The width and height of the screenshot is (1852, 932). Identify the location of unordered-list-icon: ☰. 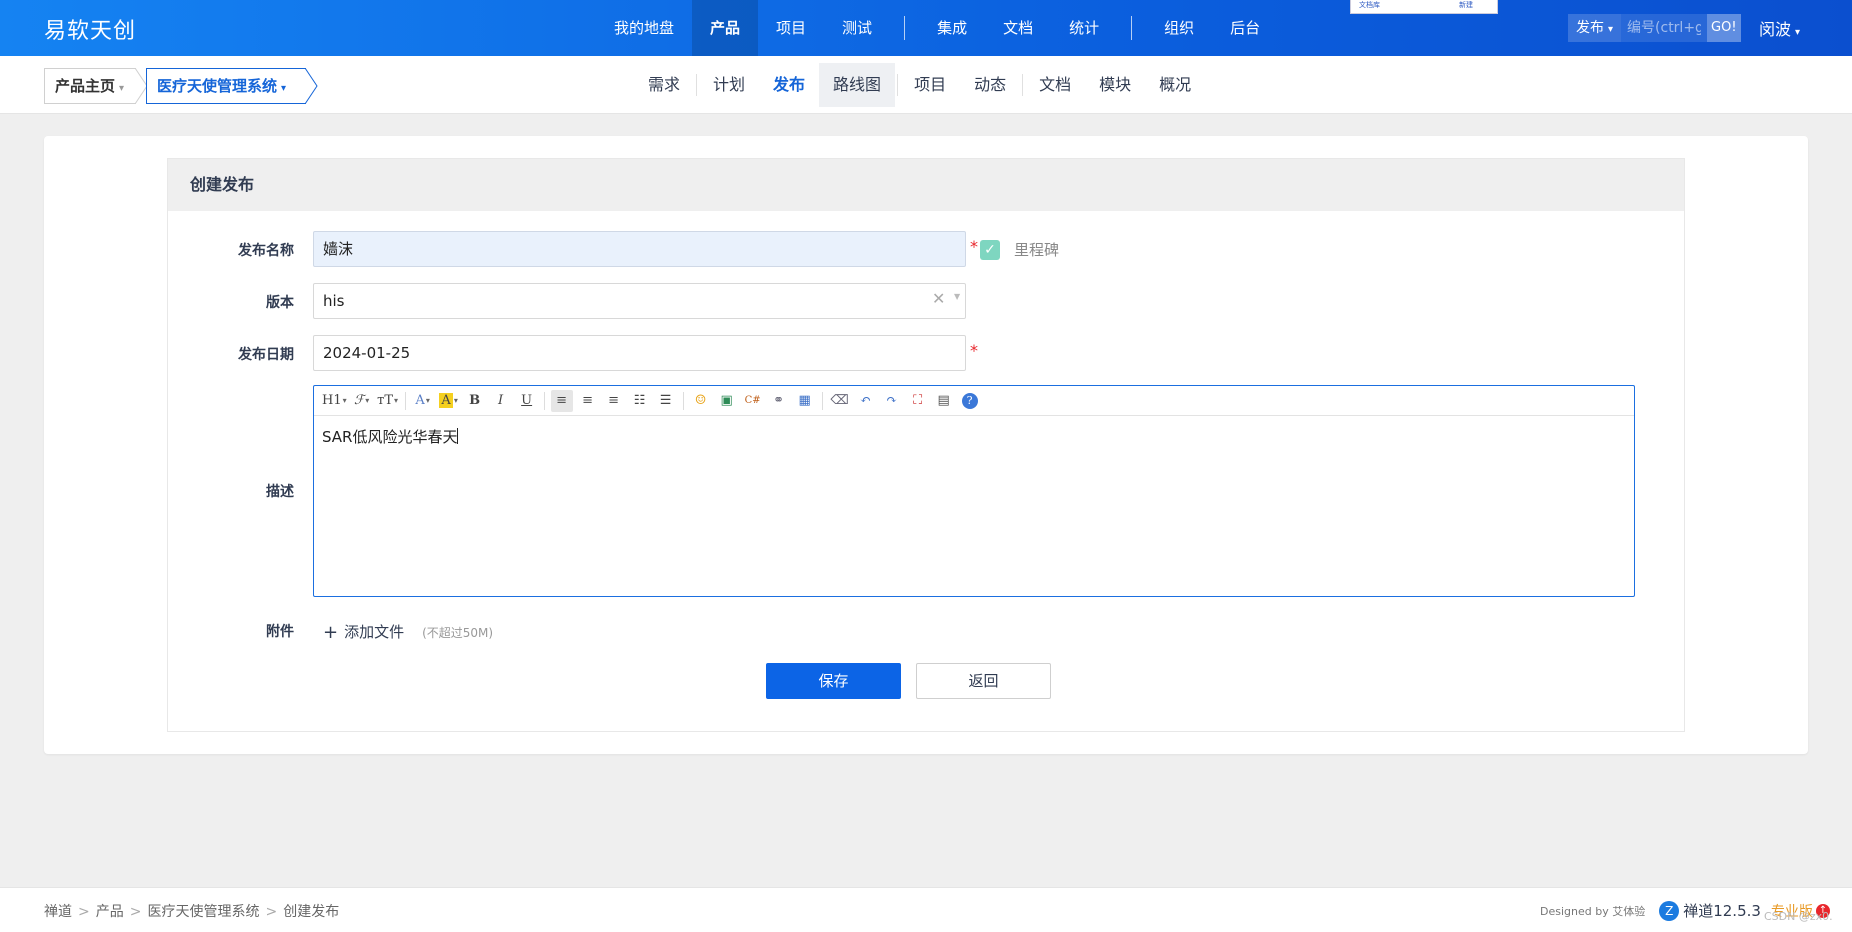
(666, 401).